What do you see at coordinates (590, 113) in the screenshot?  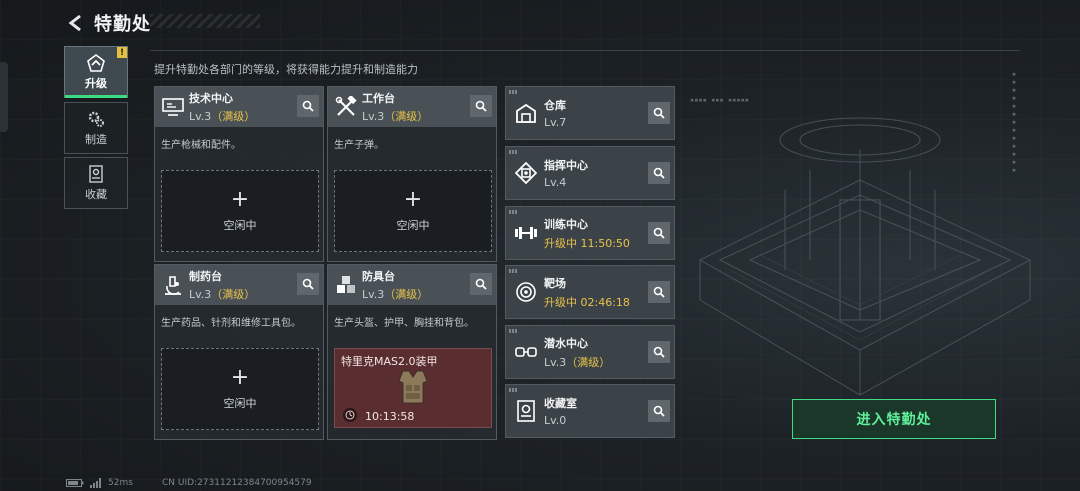 I see `facility-warehouse: 仓库 Lv.7` at bounding box center [590, 113].